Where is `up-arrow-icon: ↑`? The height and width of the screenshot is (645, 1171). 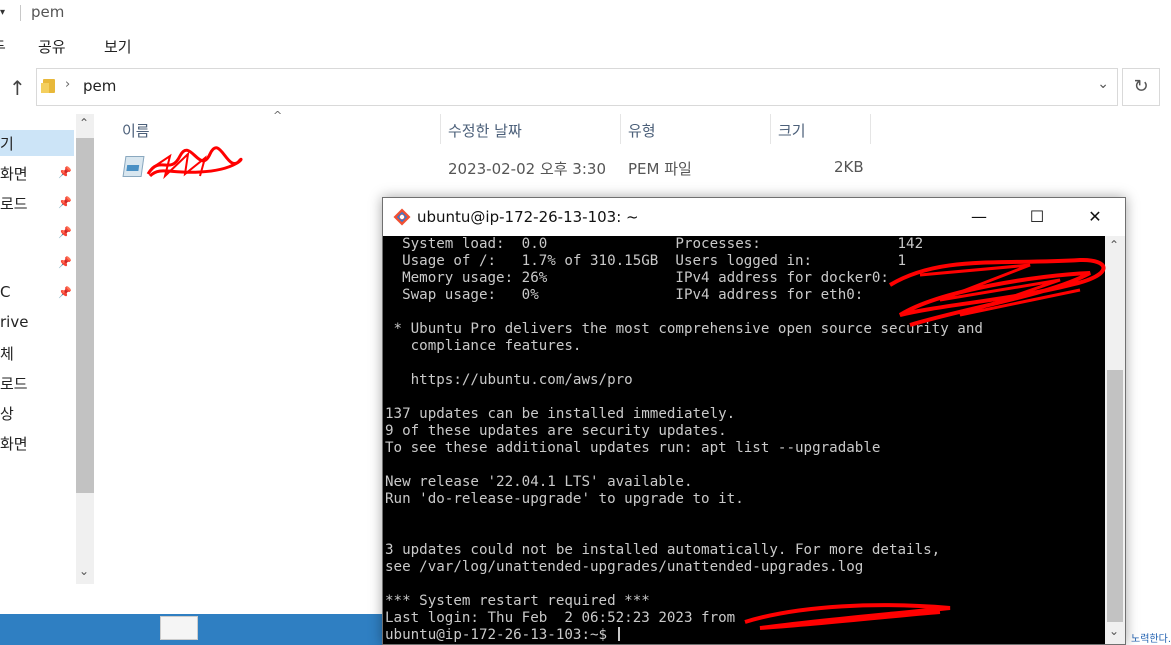 up-arrow-icon: ↑ is located at coordinates (17, 88).